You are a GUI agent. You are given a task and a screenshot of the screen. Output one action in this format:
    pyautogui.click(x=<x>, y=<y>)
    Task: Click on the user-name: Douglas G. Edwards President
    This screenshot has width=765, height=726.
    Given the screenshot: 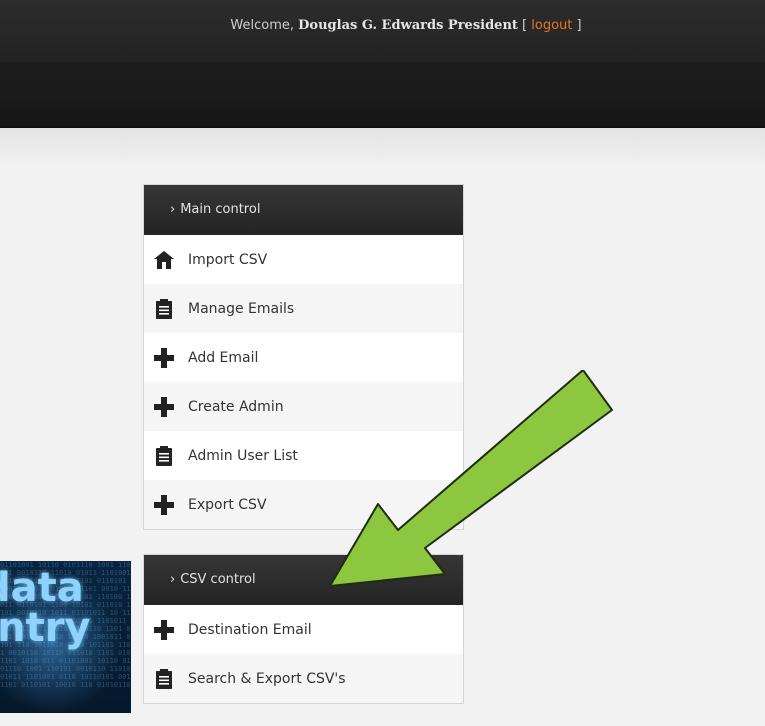 What is the action you would take?
    pyautogui.click(x=408, y=25)
    